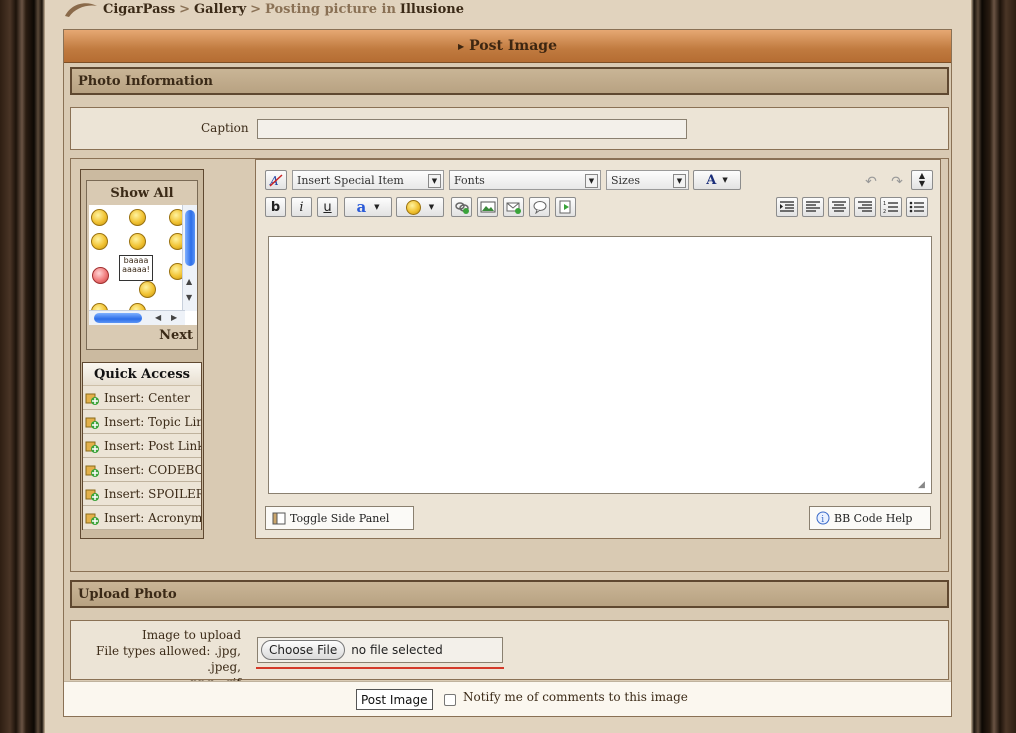 This screenshot has width=1016, height=733. Describe the element at coordinates (525, 180) in the screenshot. I see `fonts-select: Fonts ▼` at that location.